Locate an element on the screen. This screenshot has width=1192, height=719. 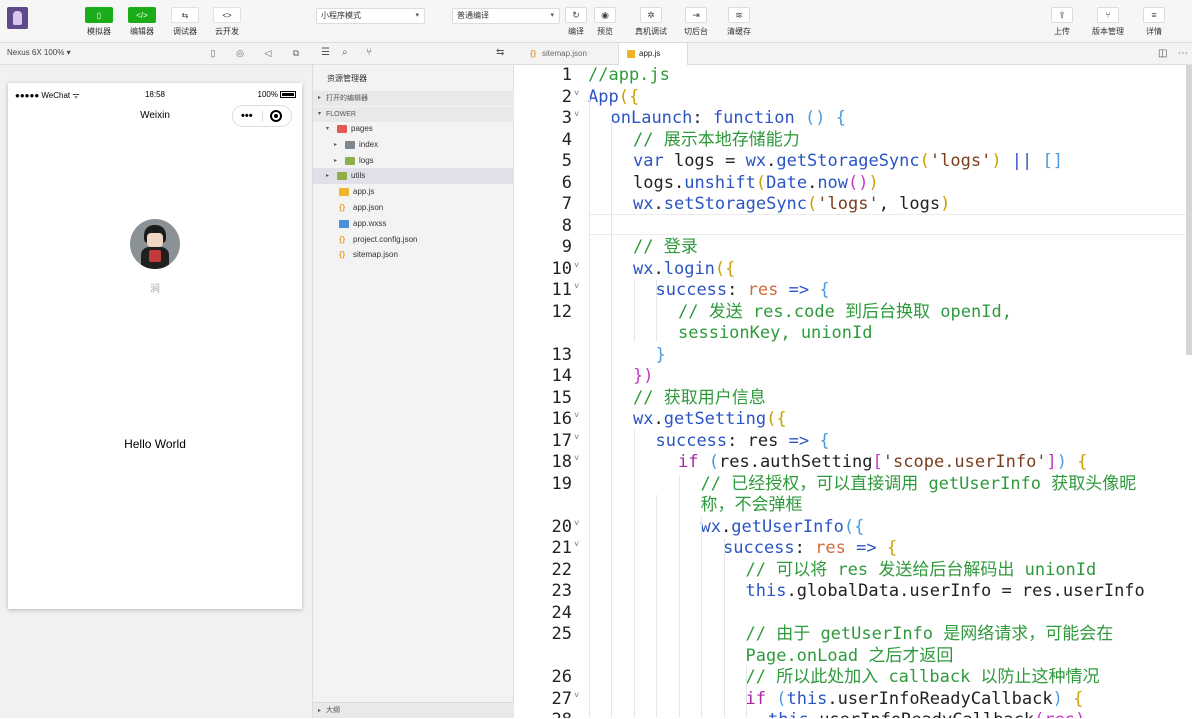
code-token: : is located at coordinates (805, 548).